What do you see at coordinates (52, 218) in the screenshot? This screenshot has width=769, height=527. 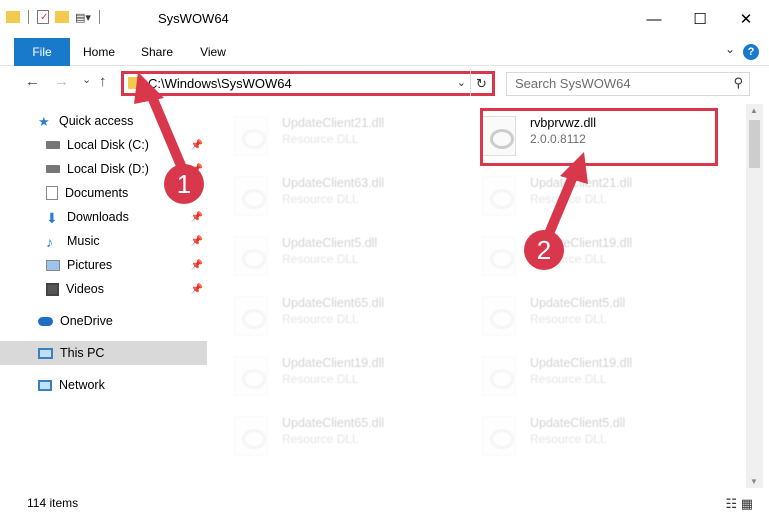 I see `download-icon: ⬇` at bounding box center [52, 218].